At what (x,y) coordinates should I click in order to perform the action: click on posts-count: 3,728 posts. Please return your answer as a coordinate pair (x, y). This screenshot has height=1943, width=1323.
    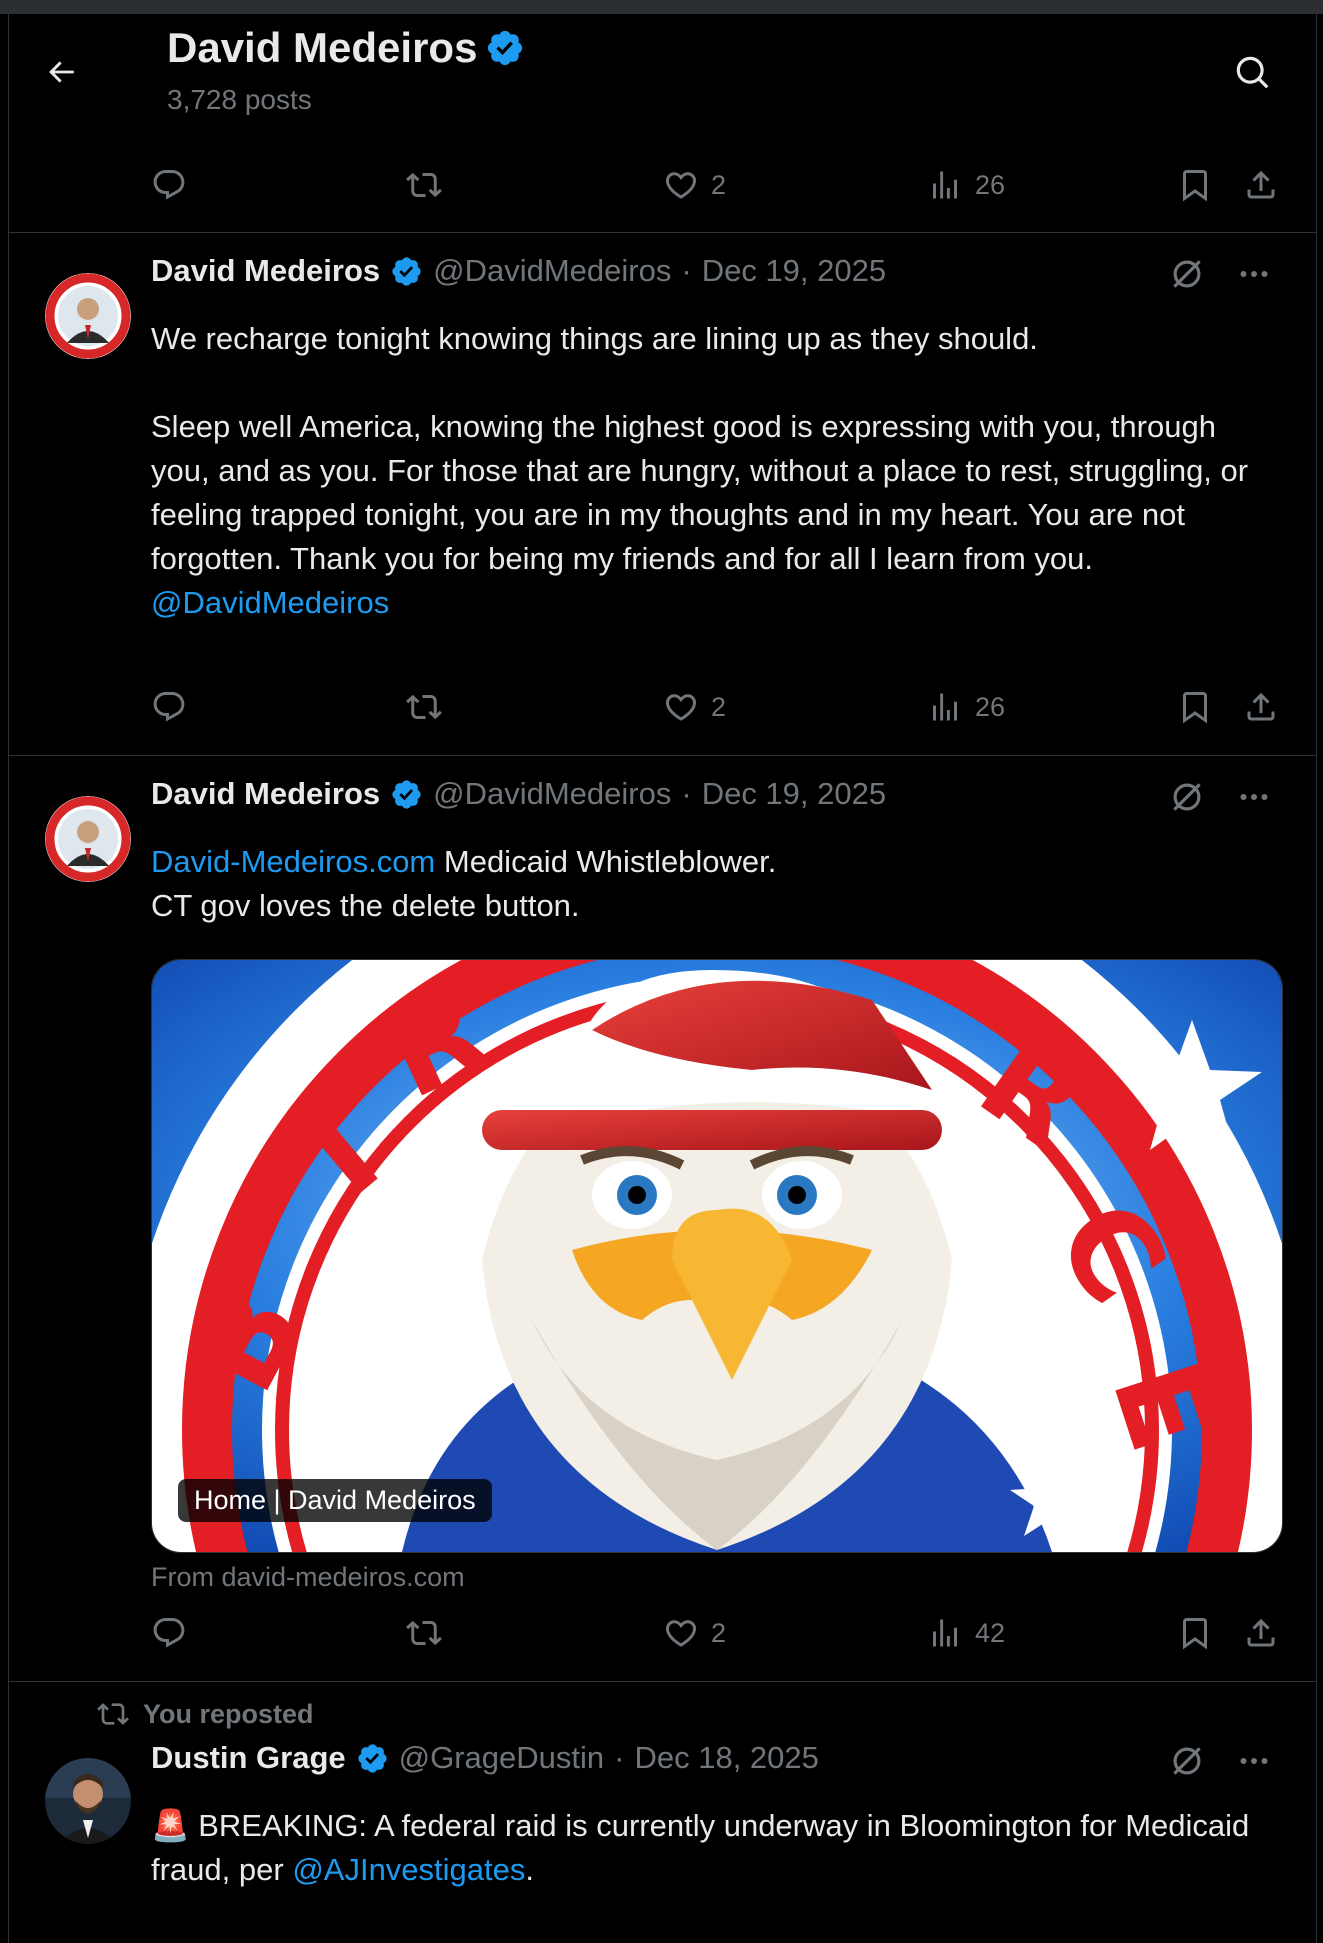
    Looking at the image, I should click on (239, 99).